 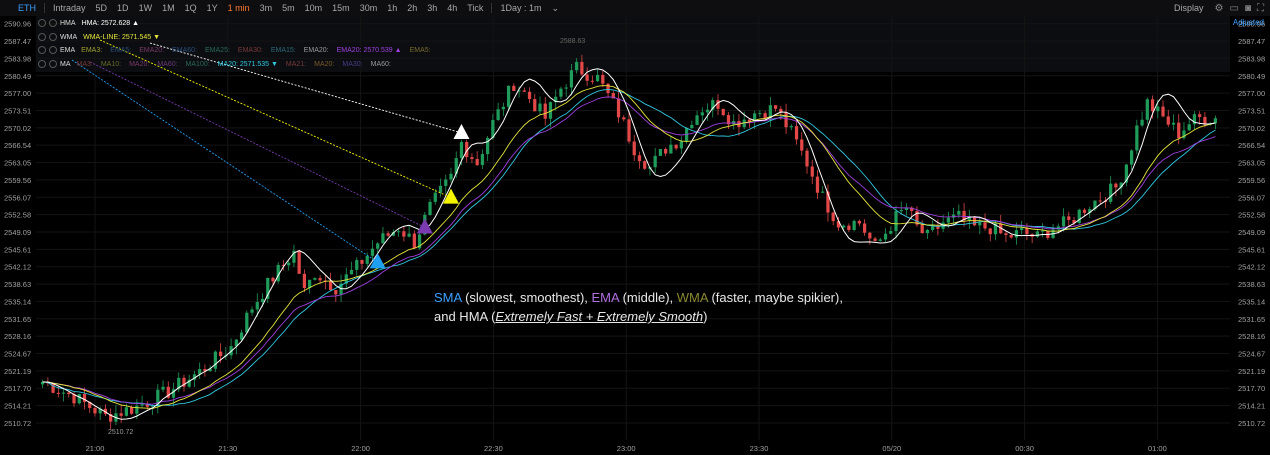 What do you see at coordinates (520, 8) in the screenshot?
I see `interval-dropdown: 1Day : 1m` at bounding box center [520, 8].